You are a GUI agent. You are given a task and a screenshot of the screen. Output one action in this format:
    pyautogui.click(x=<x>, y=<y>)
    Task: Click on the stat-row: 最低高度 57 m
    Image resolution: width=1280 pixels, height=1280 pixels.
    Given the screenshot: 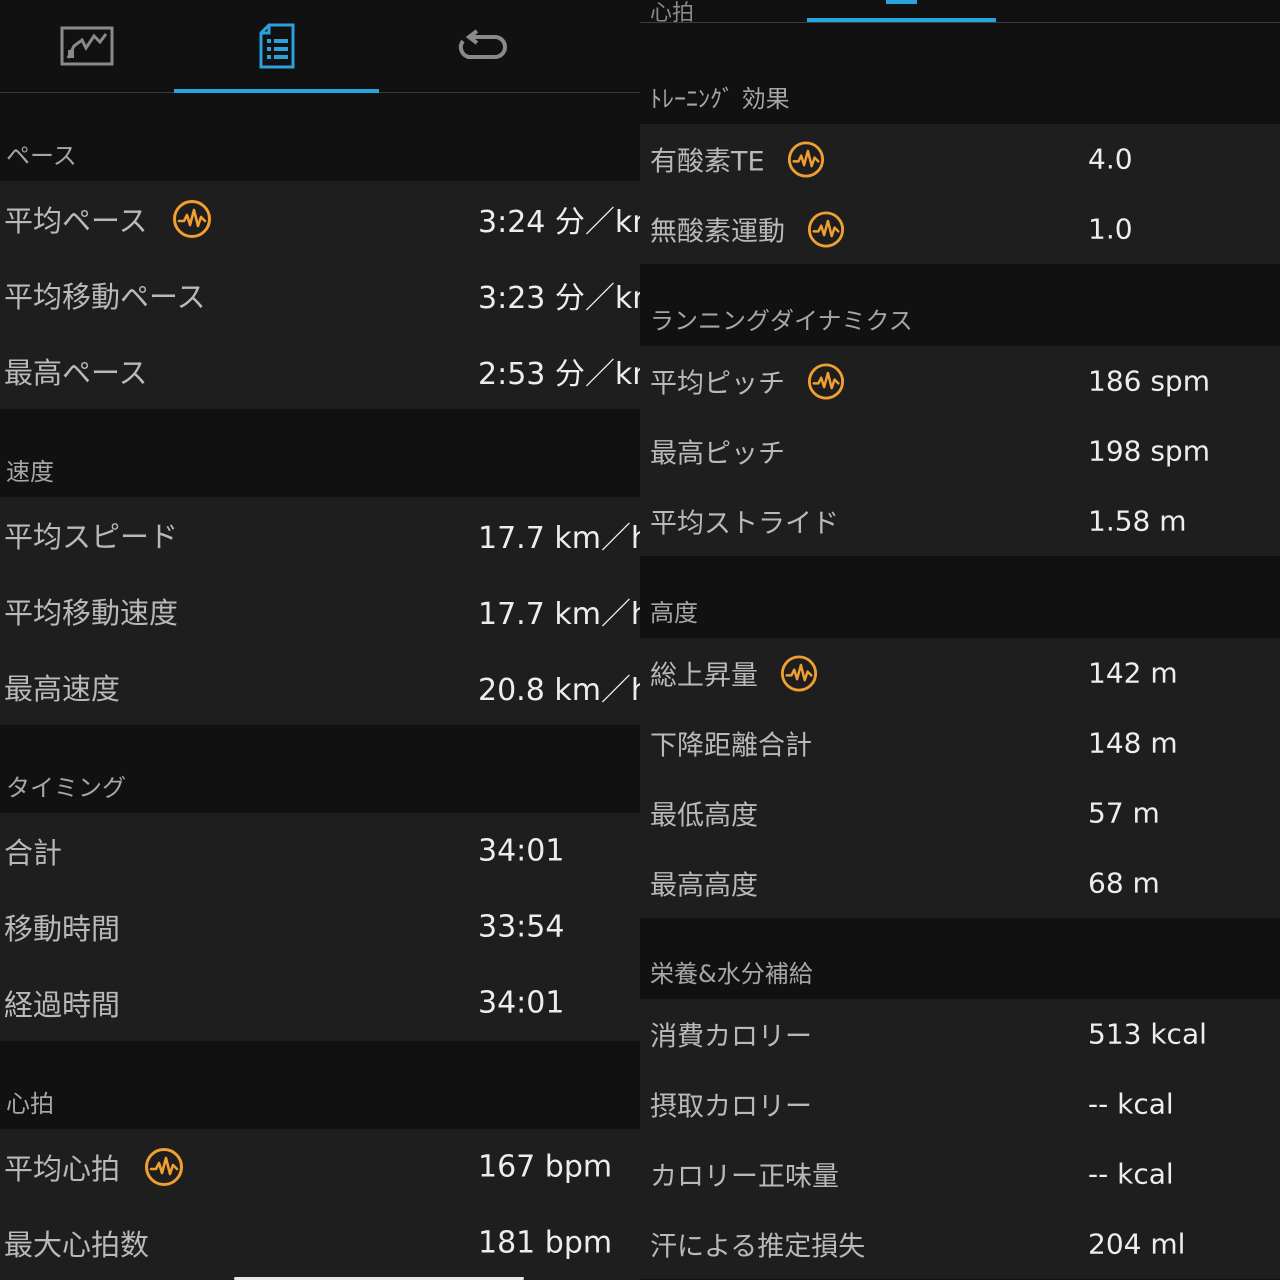 What is the action you would take?
    pyautogui.click(x=960, y=813)
    